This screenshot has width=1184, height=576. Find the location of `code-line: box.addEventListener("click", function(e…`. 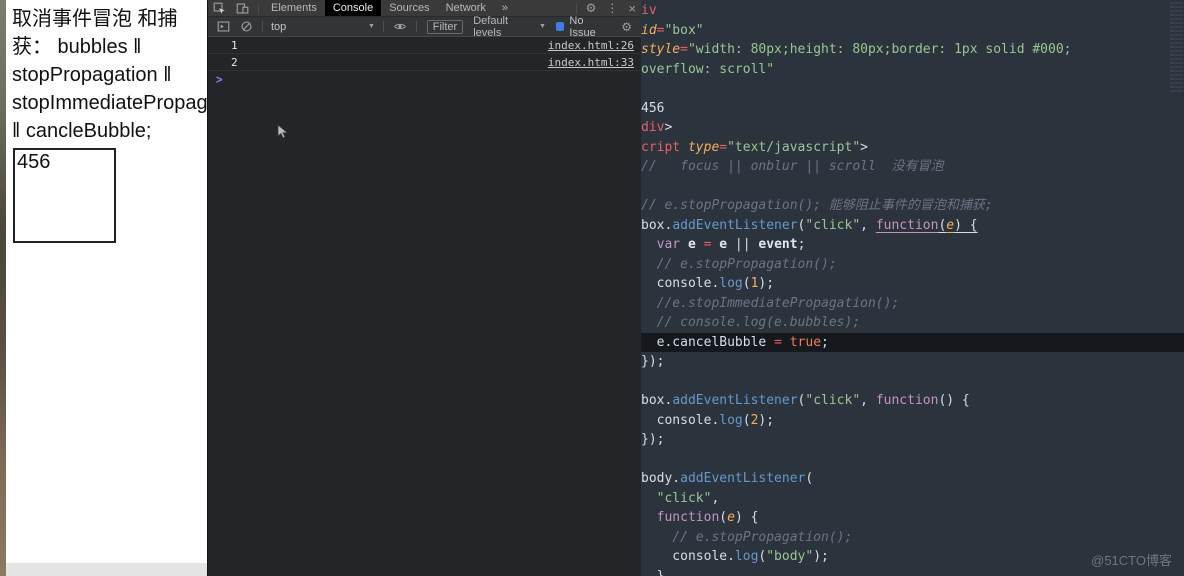

code-line: box.addEventListener("click", function(e… is located at coordinates (809, 225).